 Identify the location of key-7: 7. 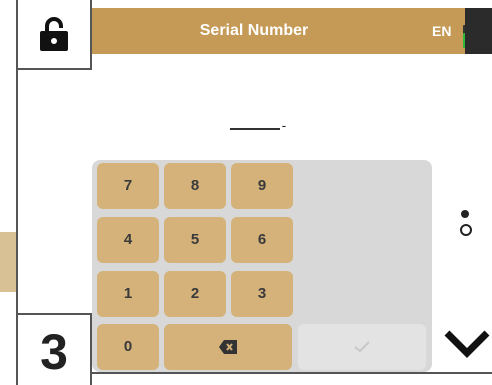
(128, 186).